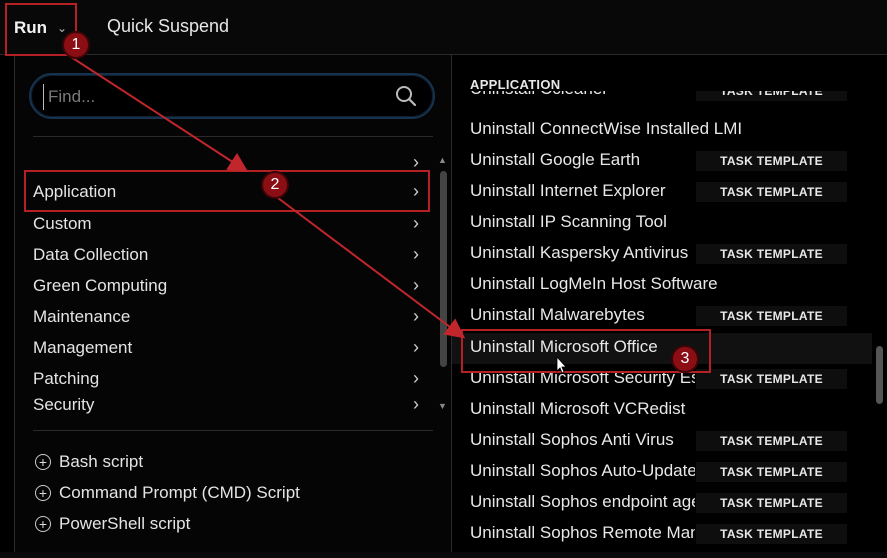 Image resolution: width=887 pixels, height=558 pixels. Describe the element at coordinates (685, 359) in the screenshot. I see `step-badge-3: 3` at that location.